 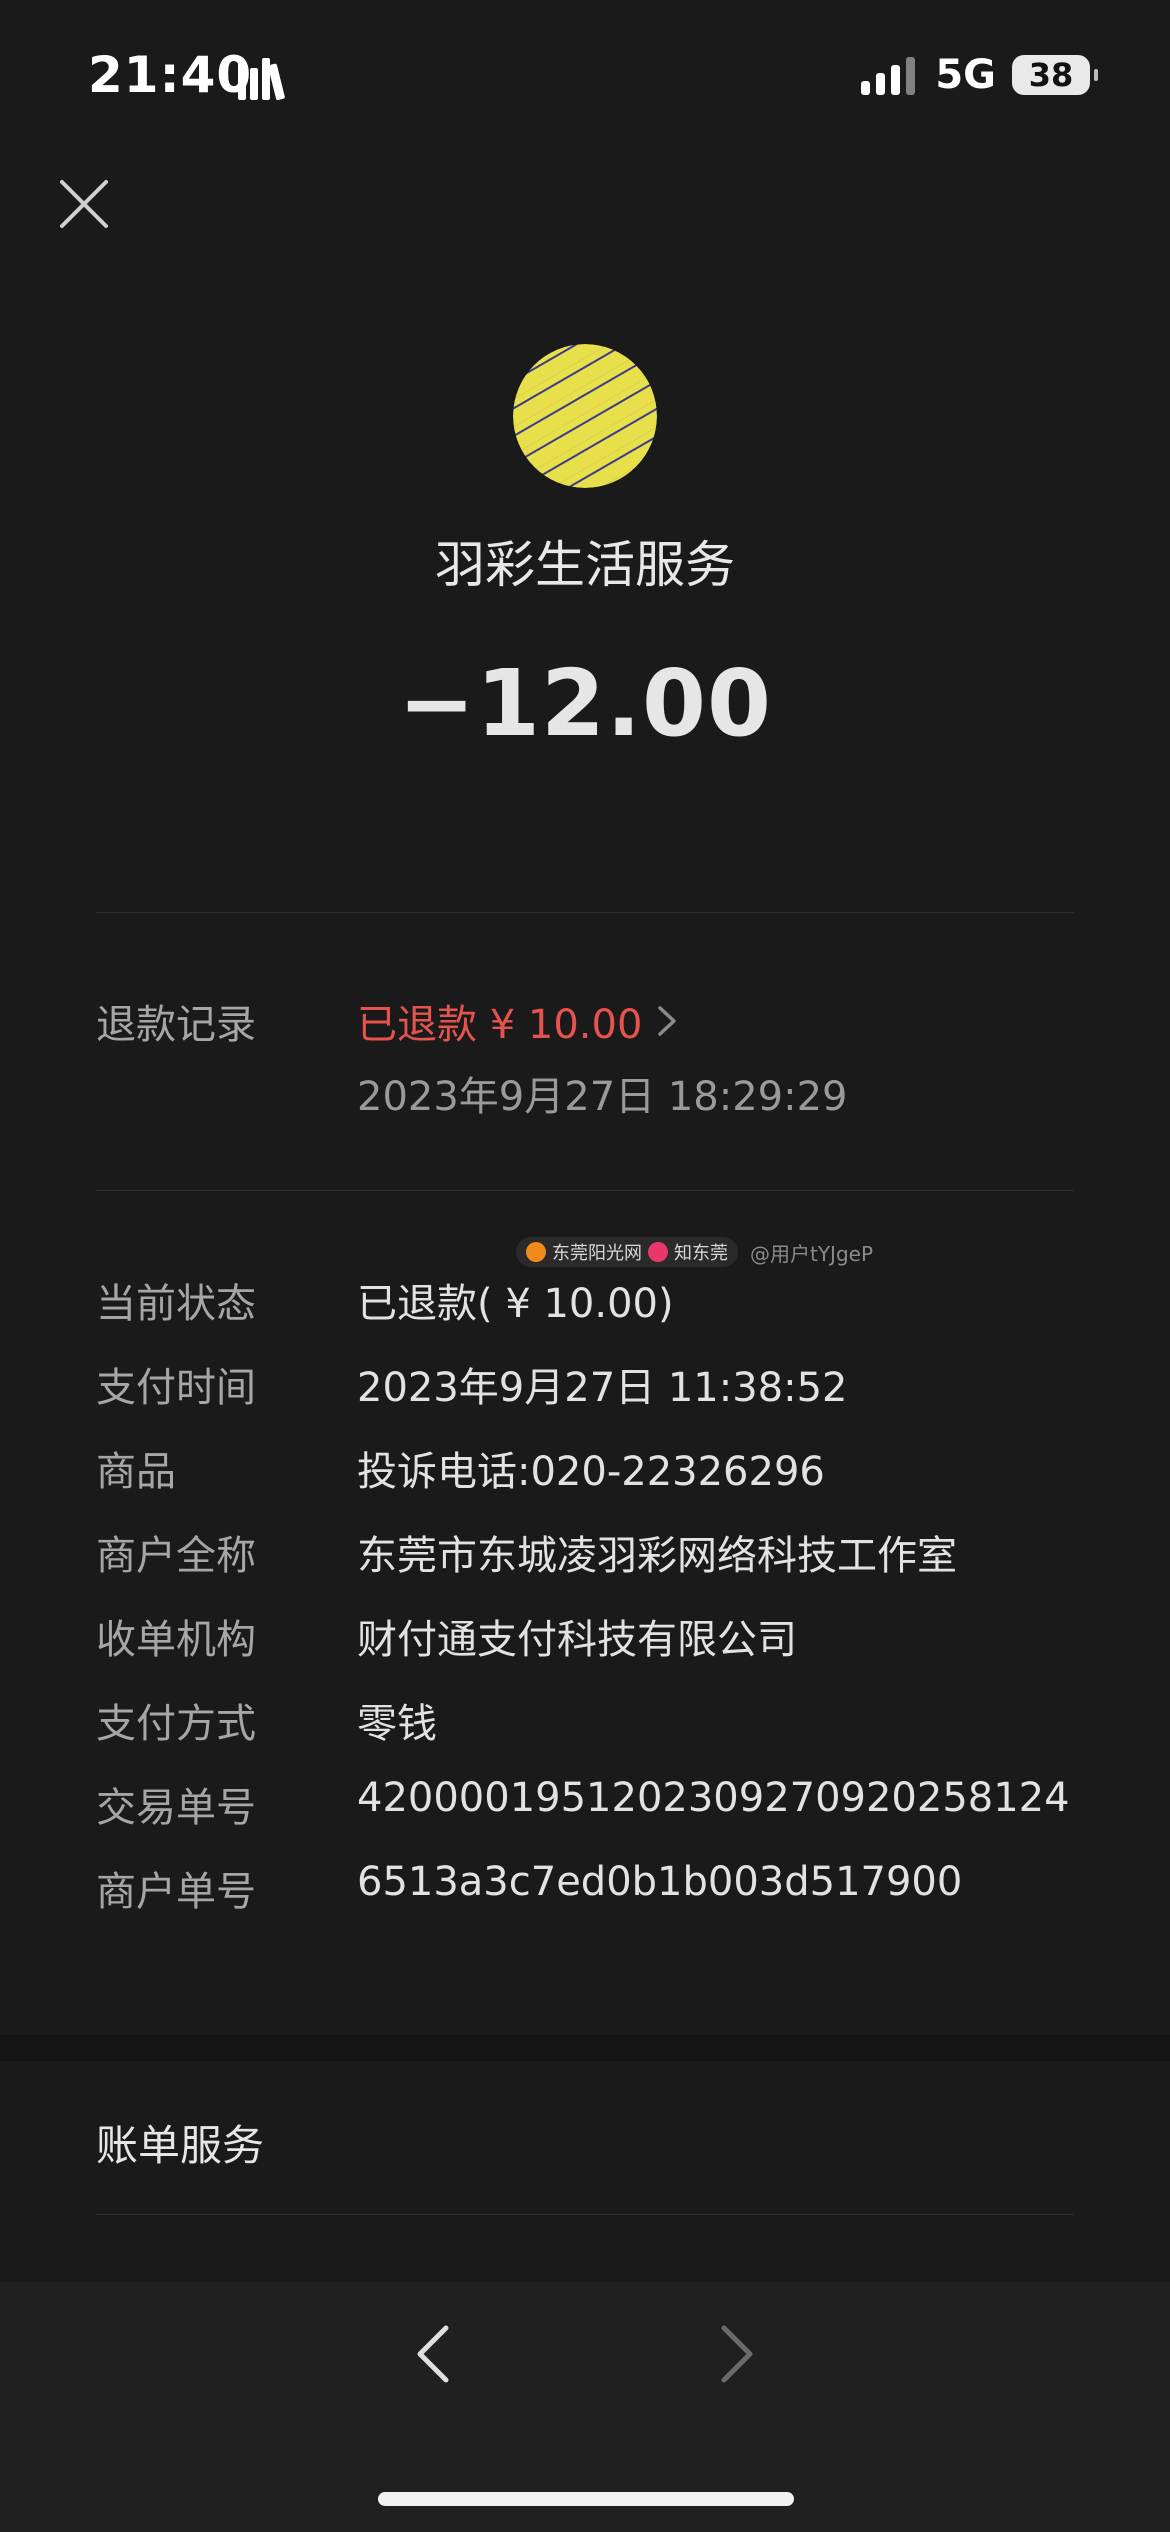 I want to click on detail-value-payment-method: 零钱, so click(x=397, y=1724).